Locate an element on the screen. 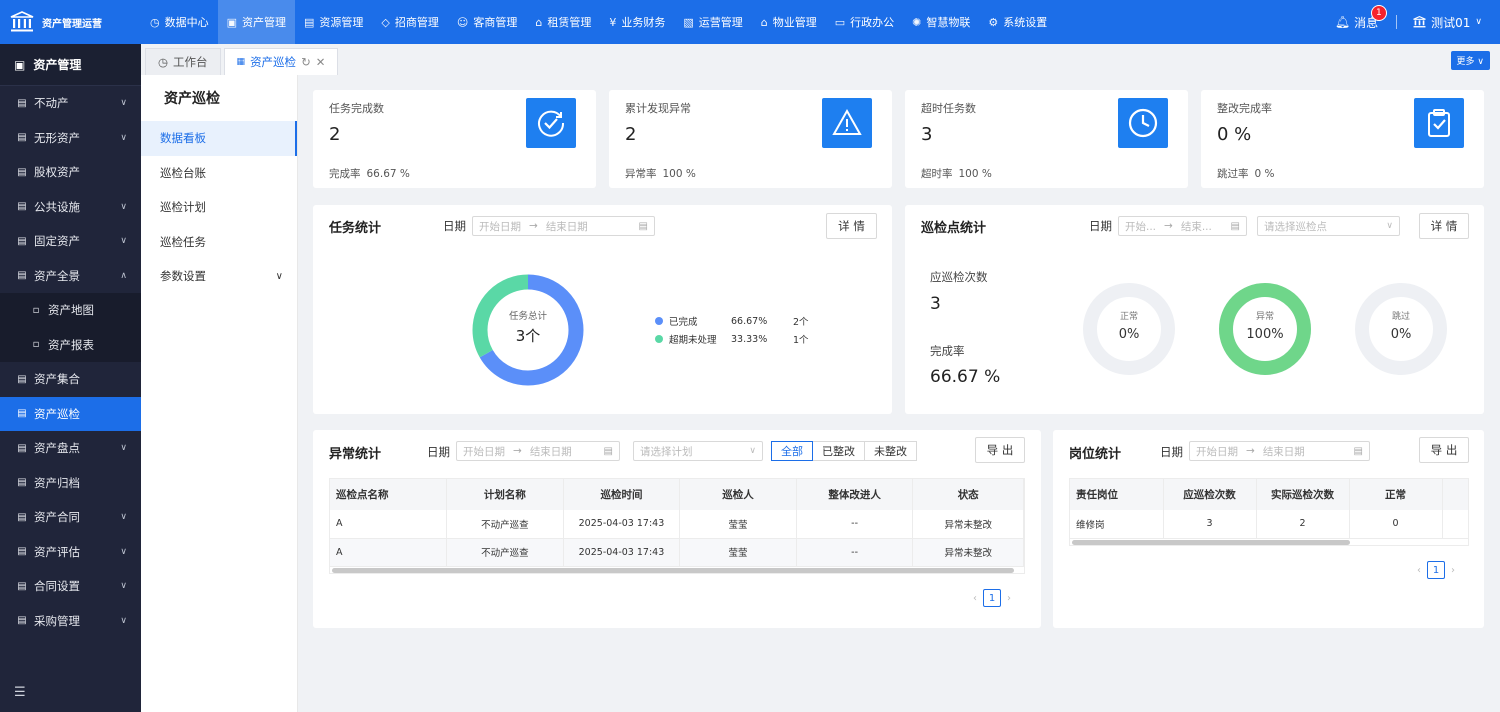  iot-icon: ✺ is located at coordinates (917, 22).